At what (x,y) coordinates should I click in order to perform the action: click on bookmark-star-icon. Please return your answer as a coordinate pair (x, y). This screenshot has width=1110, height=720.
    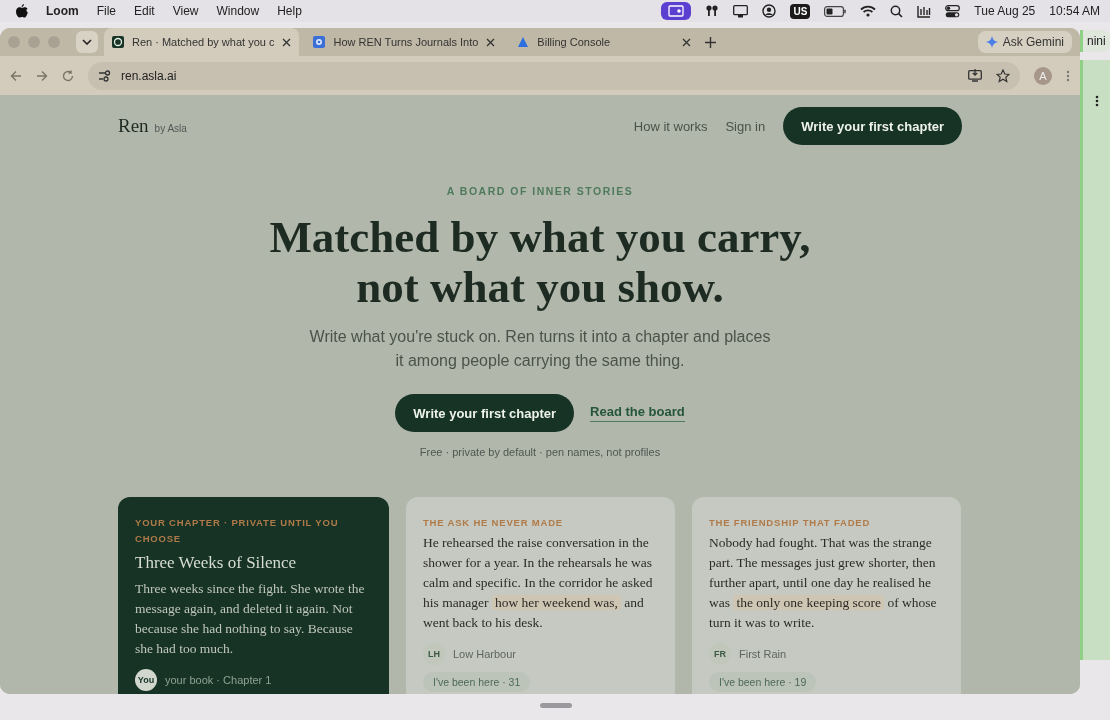
    Looking at the image, I should click on (1003, 75).